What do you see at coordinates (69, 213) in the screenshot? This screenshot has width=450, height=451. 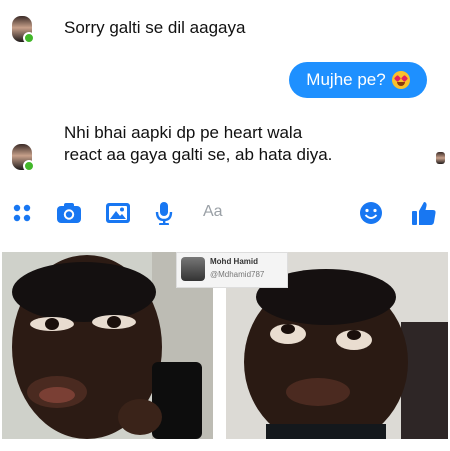 I see `camera-icon` at bounding box center [69, 213].